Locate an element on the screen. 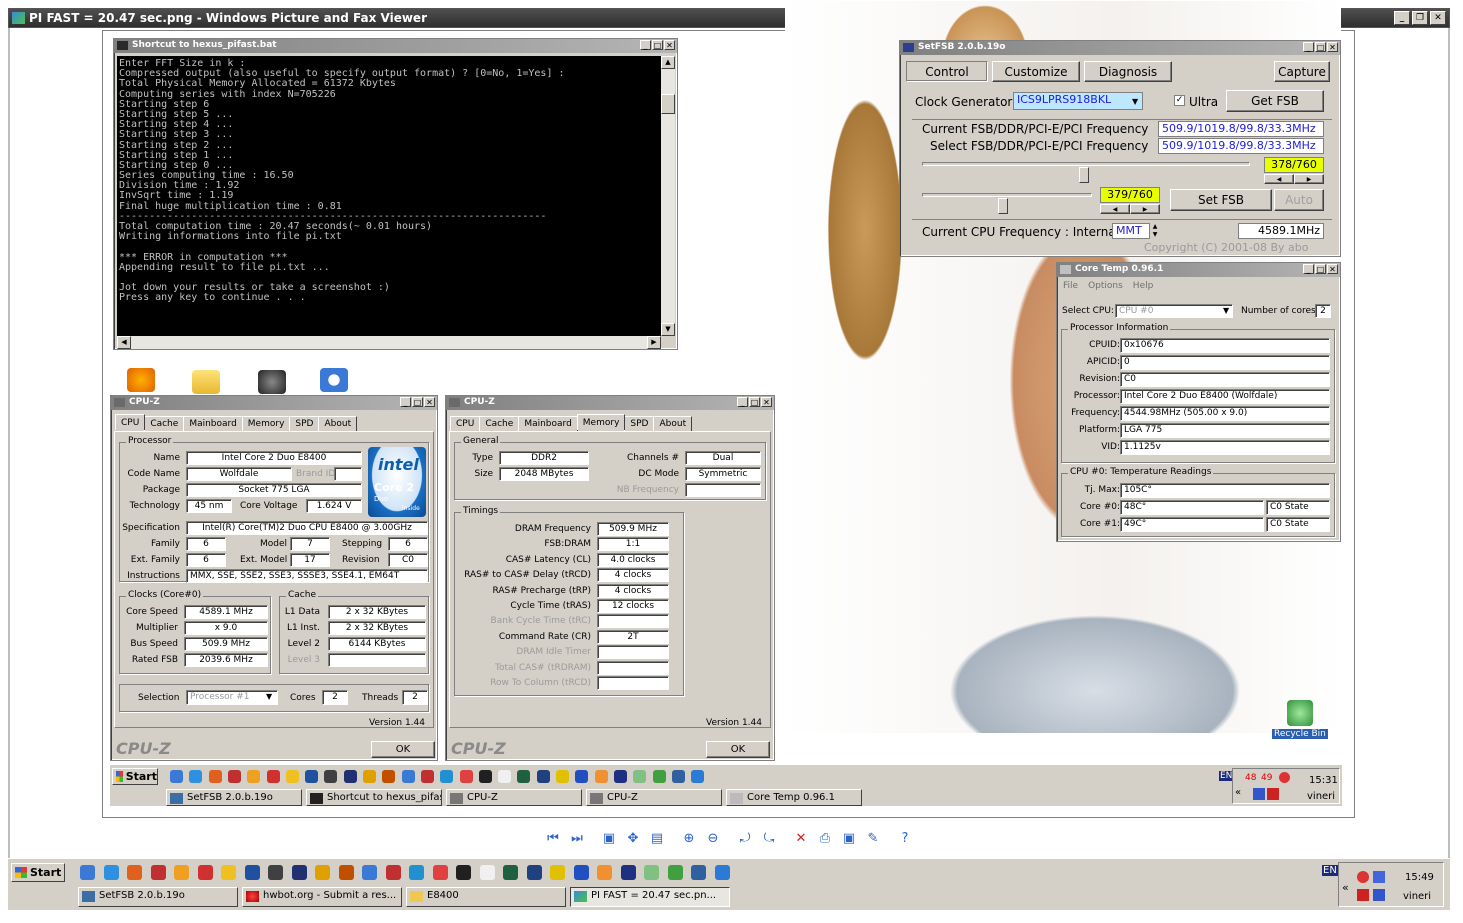 The height and width of the screenshot is (923, 1463). inner-clock: 15:31 is located at coordinates (1323, 780).